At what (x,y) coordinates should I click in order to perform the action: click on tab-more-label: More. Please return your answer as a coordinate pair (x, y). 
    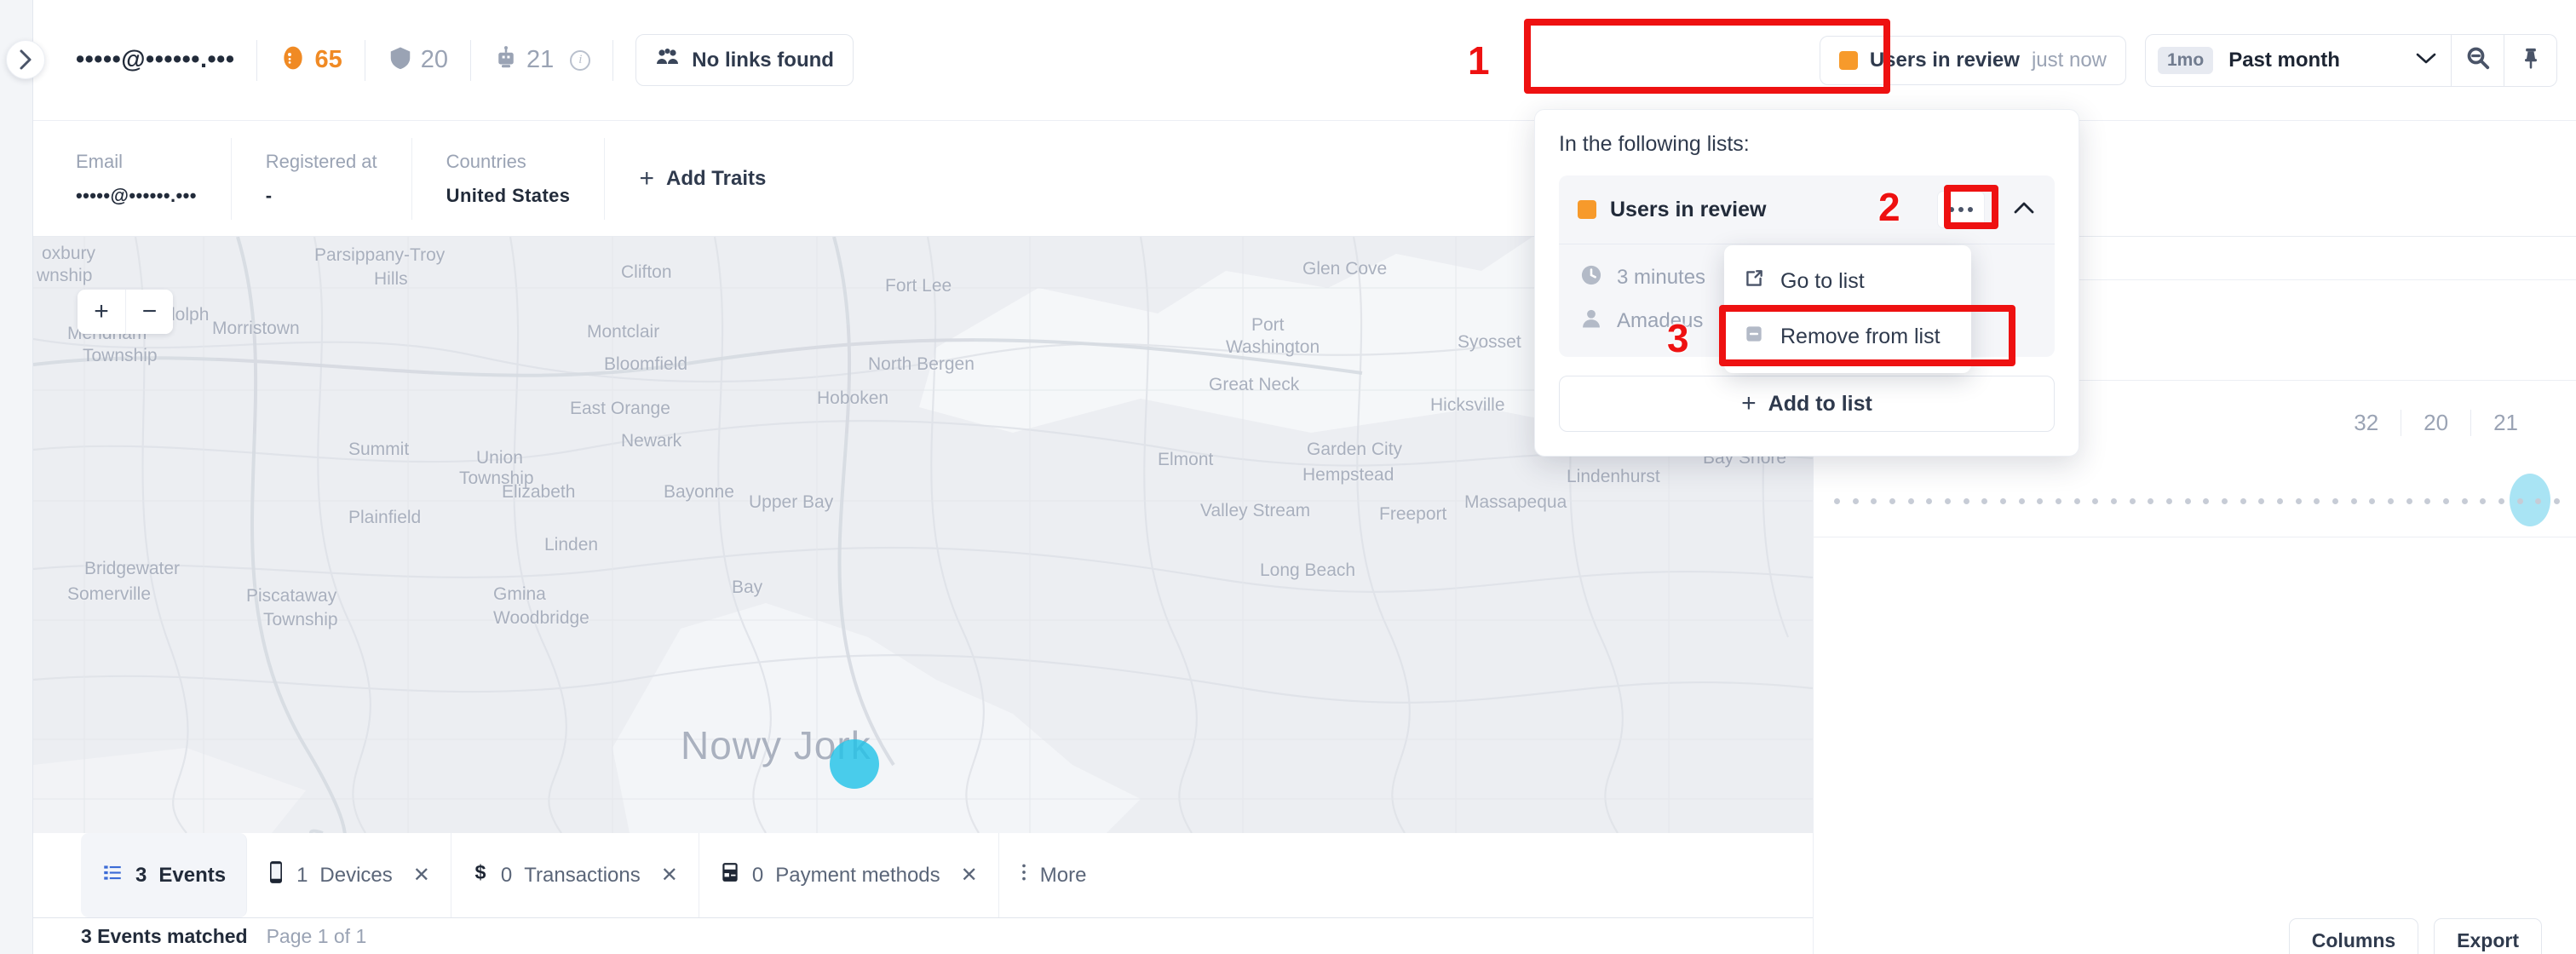
    Looking at the image, I should click on (1063, 875).